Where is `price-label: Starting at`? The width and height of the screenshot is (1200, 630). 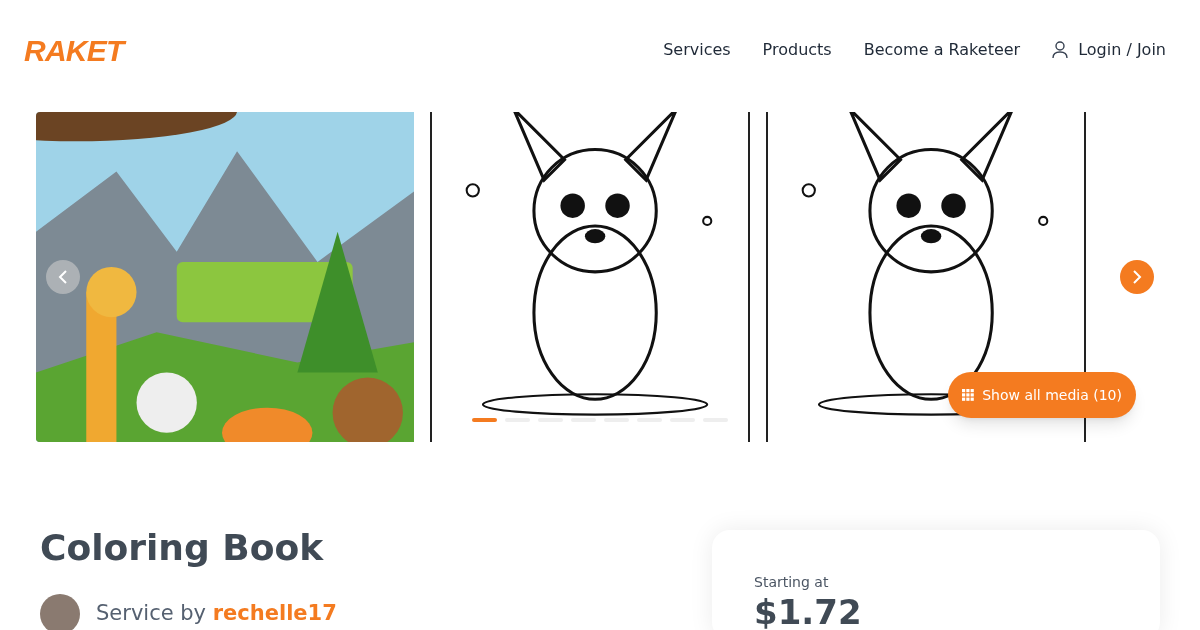
price-label: Starting at is located at coordinates (792, 582).